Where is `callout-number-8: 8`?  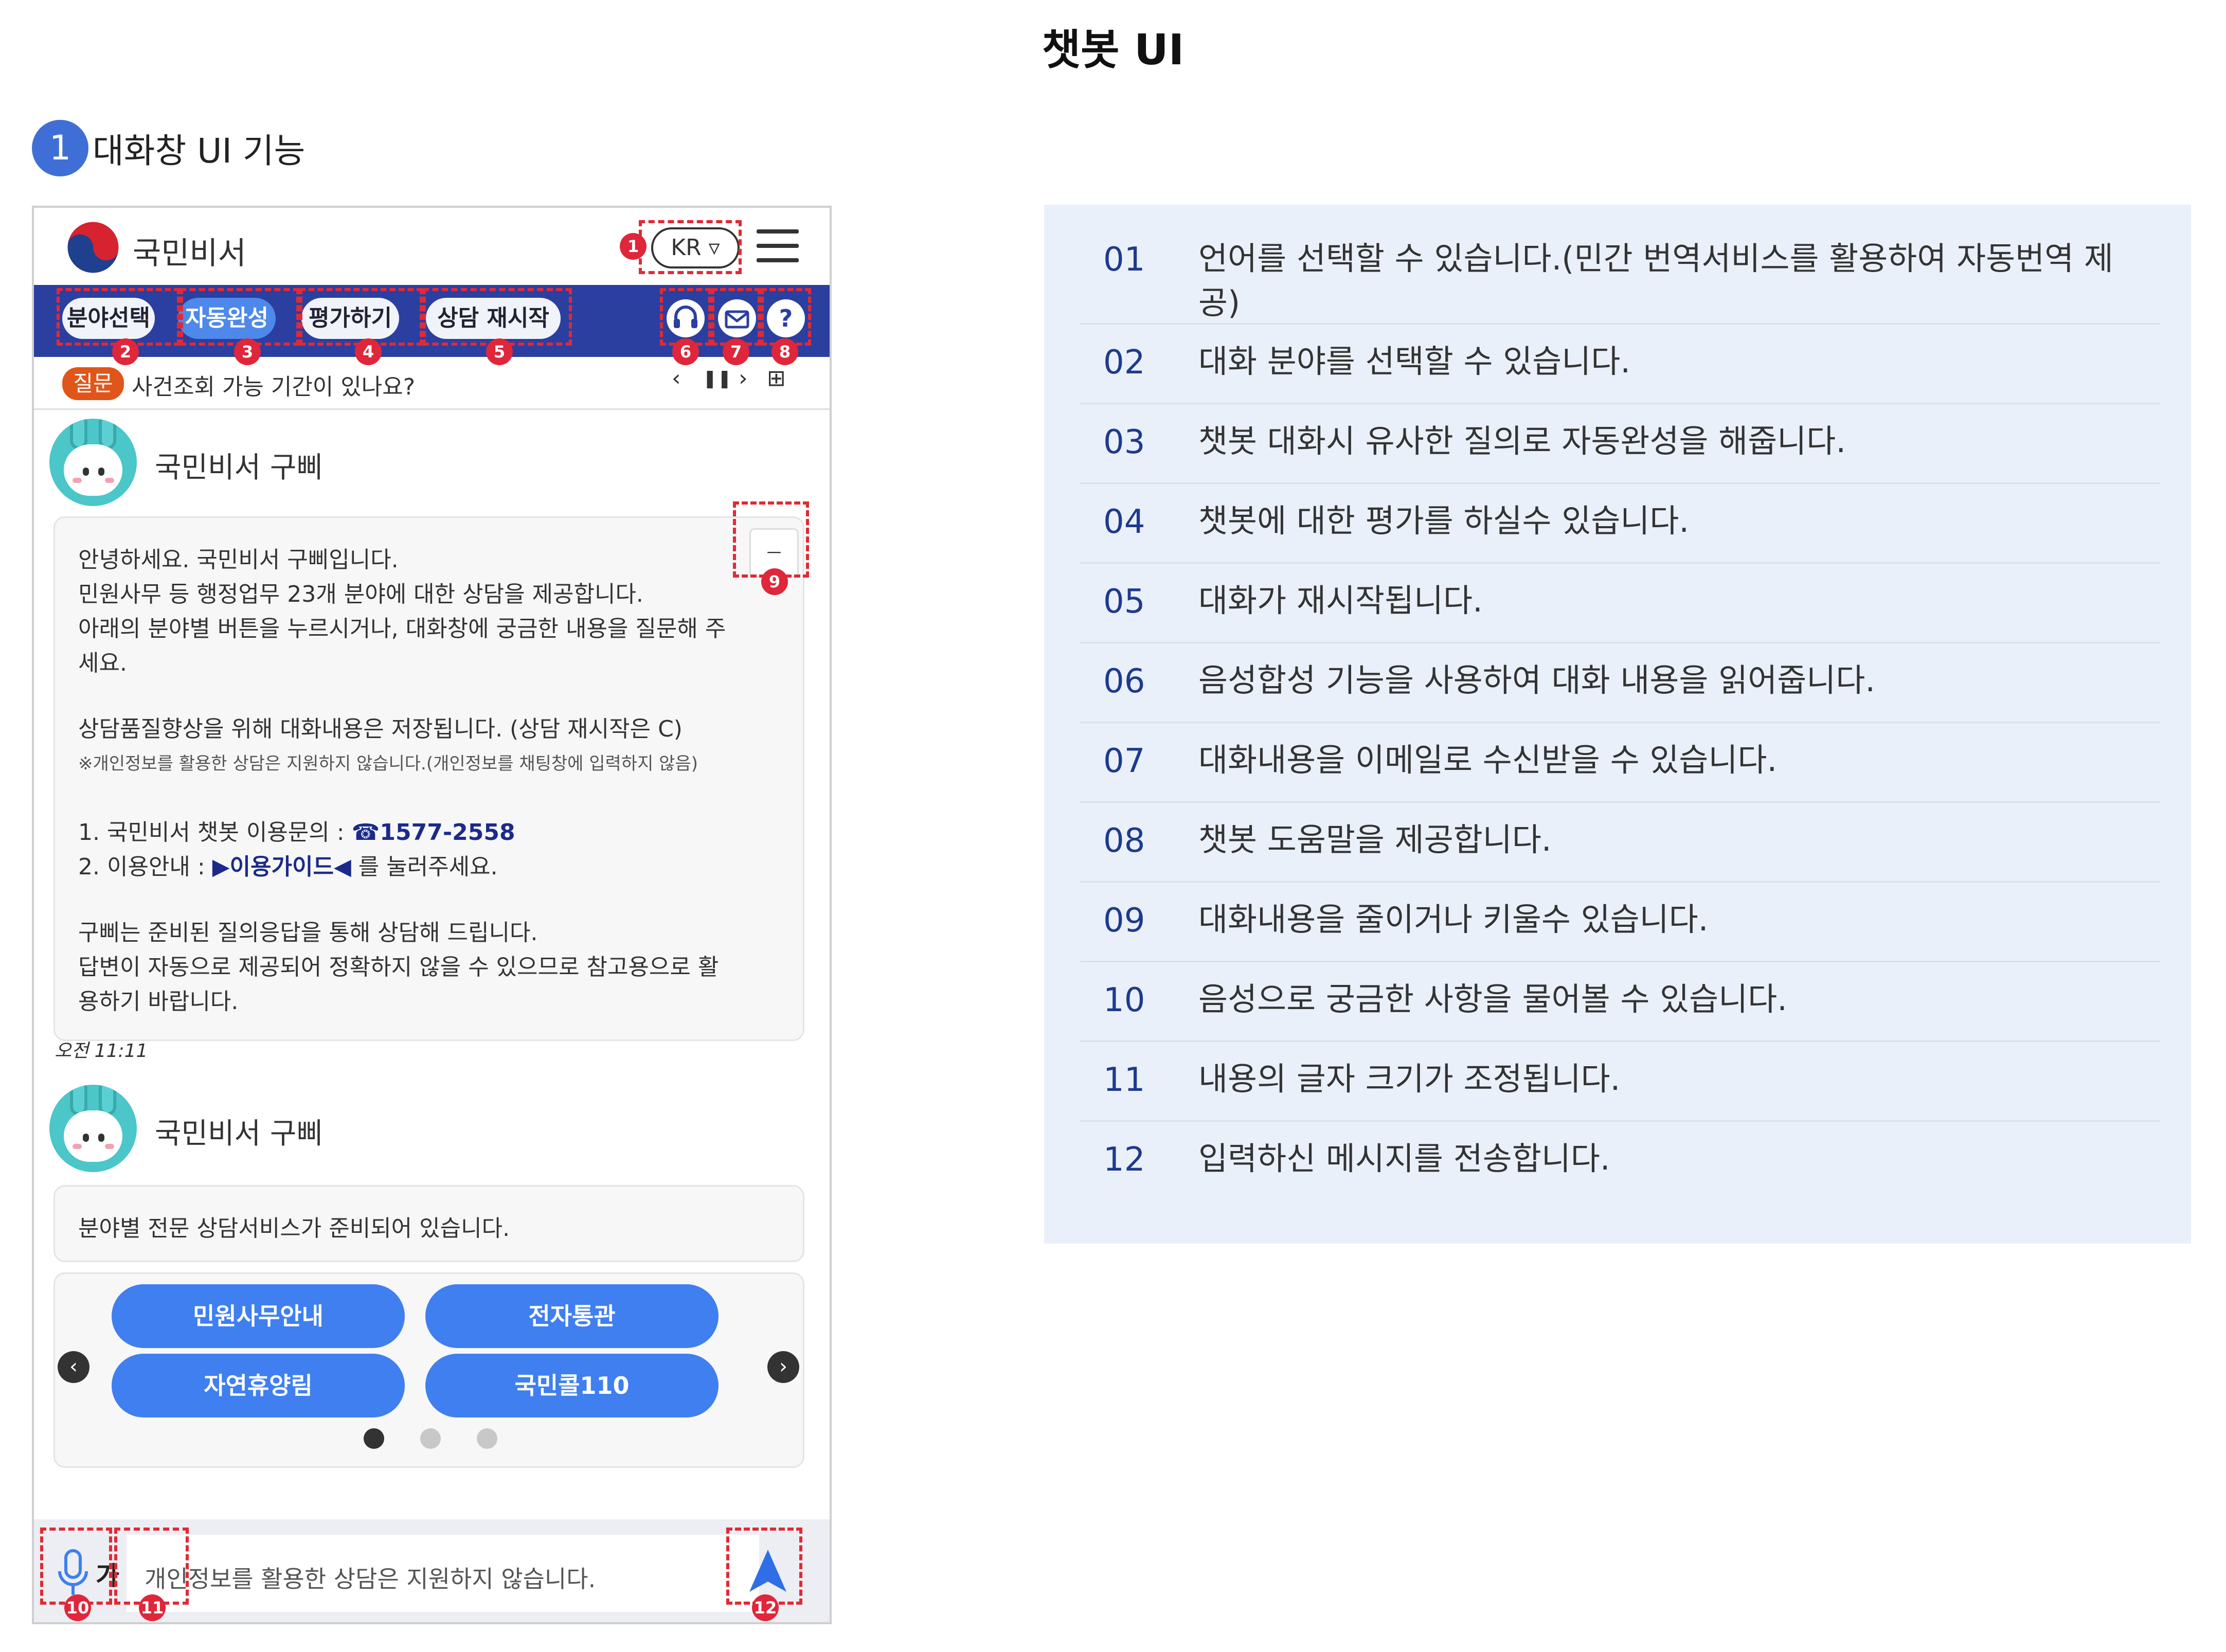 callout-number-8: 8 is located at coordinates (784, 351).